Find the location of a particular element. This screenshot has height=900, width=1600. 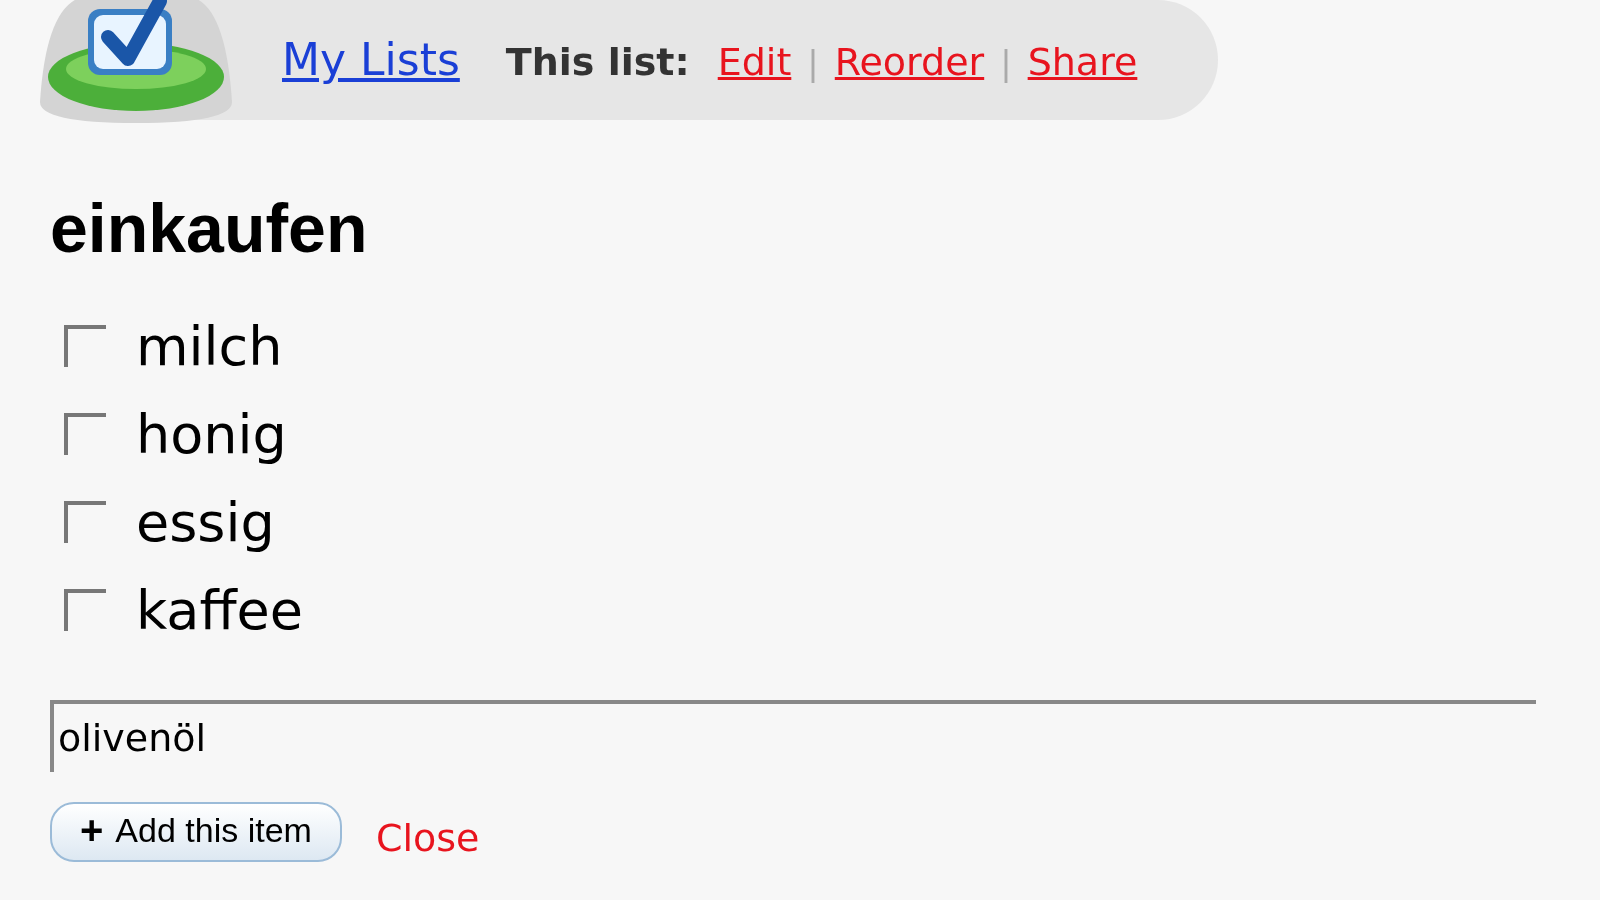

item-label: milch is located at coordinates (209, 346).